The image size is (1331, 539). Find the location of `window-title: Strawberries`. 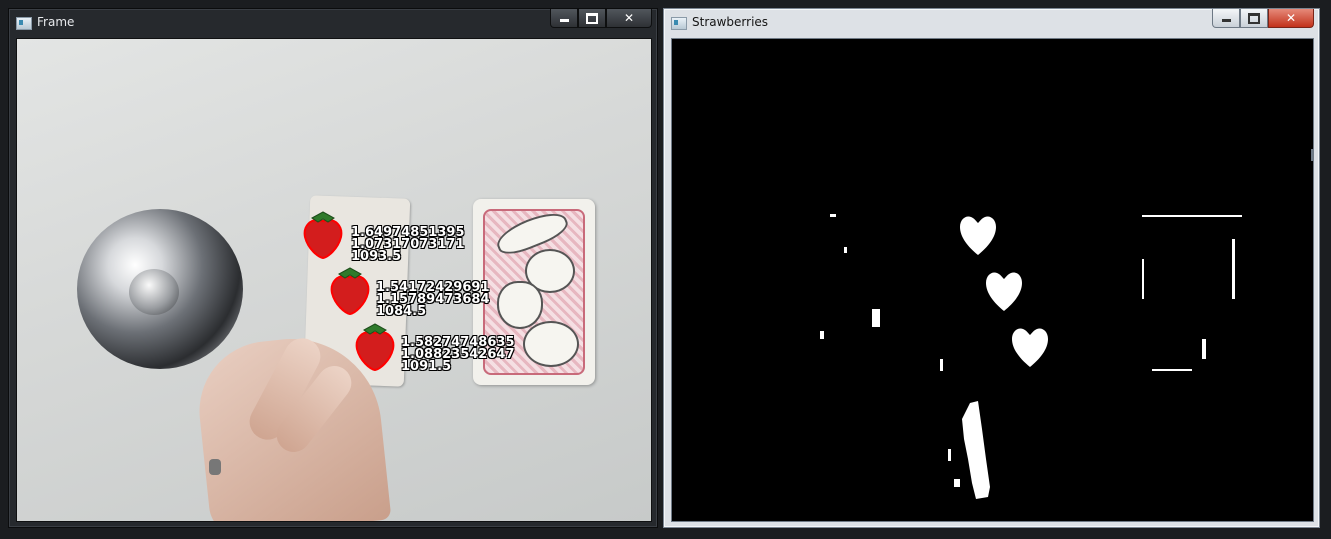

window-title: Strawberries is located at coordinates (730, 22).